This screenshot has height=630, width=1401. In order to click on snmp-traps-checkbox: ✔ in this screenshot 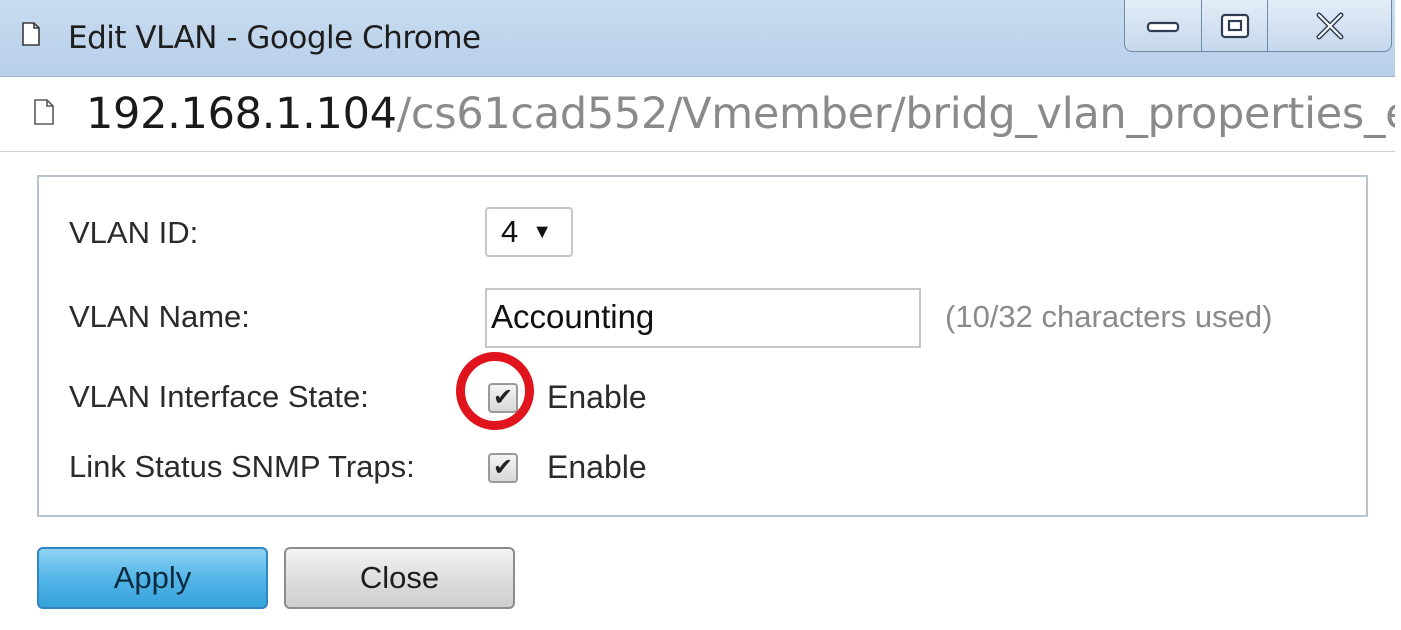, I will do `click(503, 468)`.